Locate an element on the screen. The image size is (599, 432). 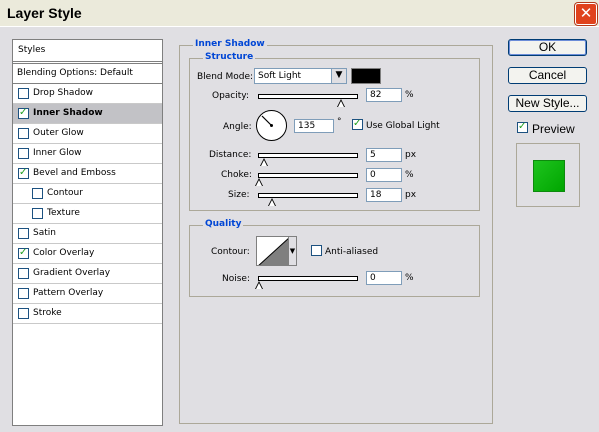
style-item-stroke: Stroke is located at coordinates (87, 314).